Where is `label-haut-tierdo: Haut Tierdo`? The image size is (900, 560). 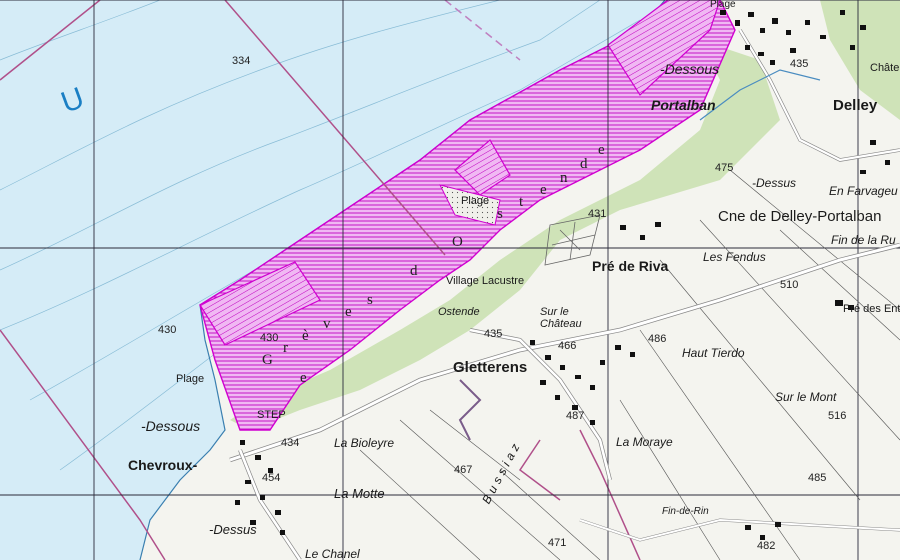
label-haut-tierdo: Haut Tierdo is located at coordinates (713, 353).